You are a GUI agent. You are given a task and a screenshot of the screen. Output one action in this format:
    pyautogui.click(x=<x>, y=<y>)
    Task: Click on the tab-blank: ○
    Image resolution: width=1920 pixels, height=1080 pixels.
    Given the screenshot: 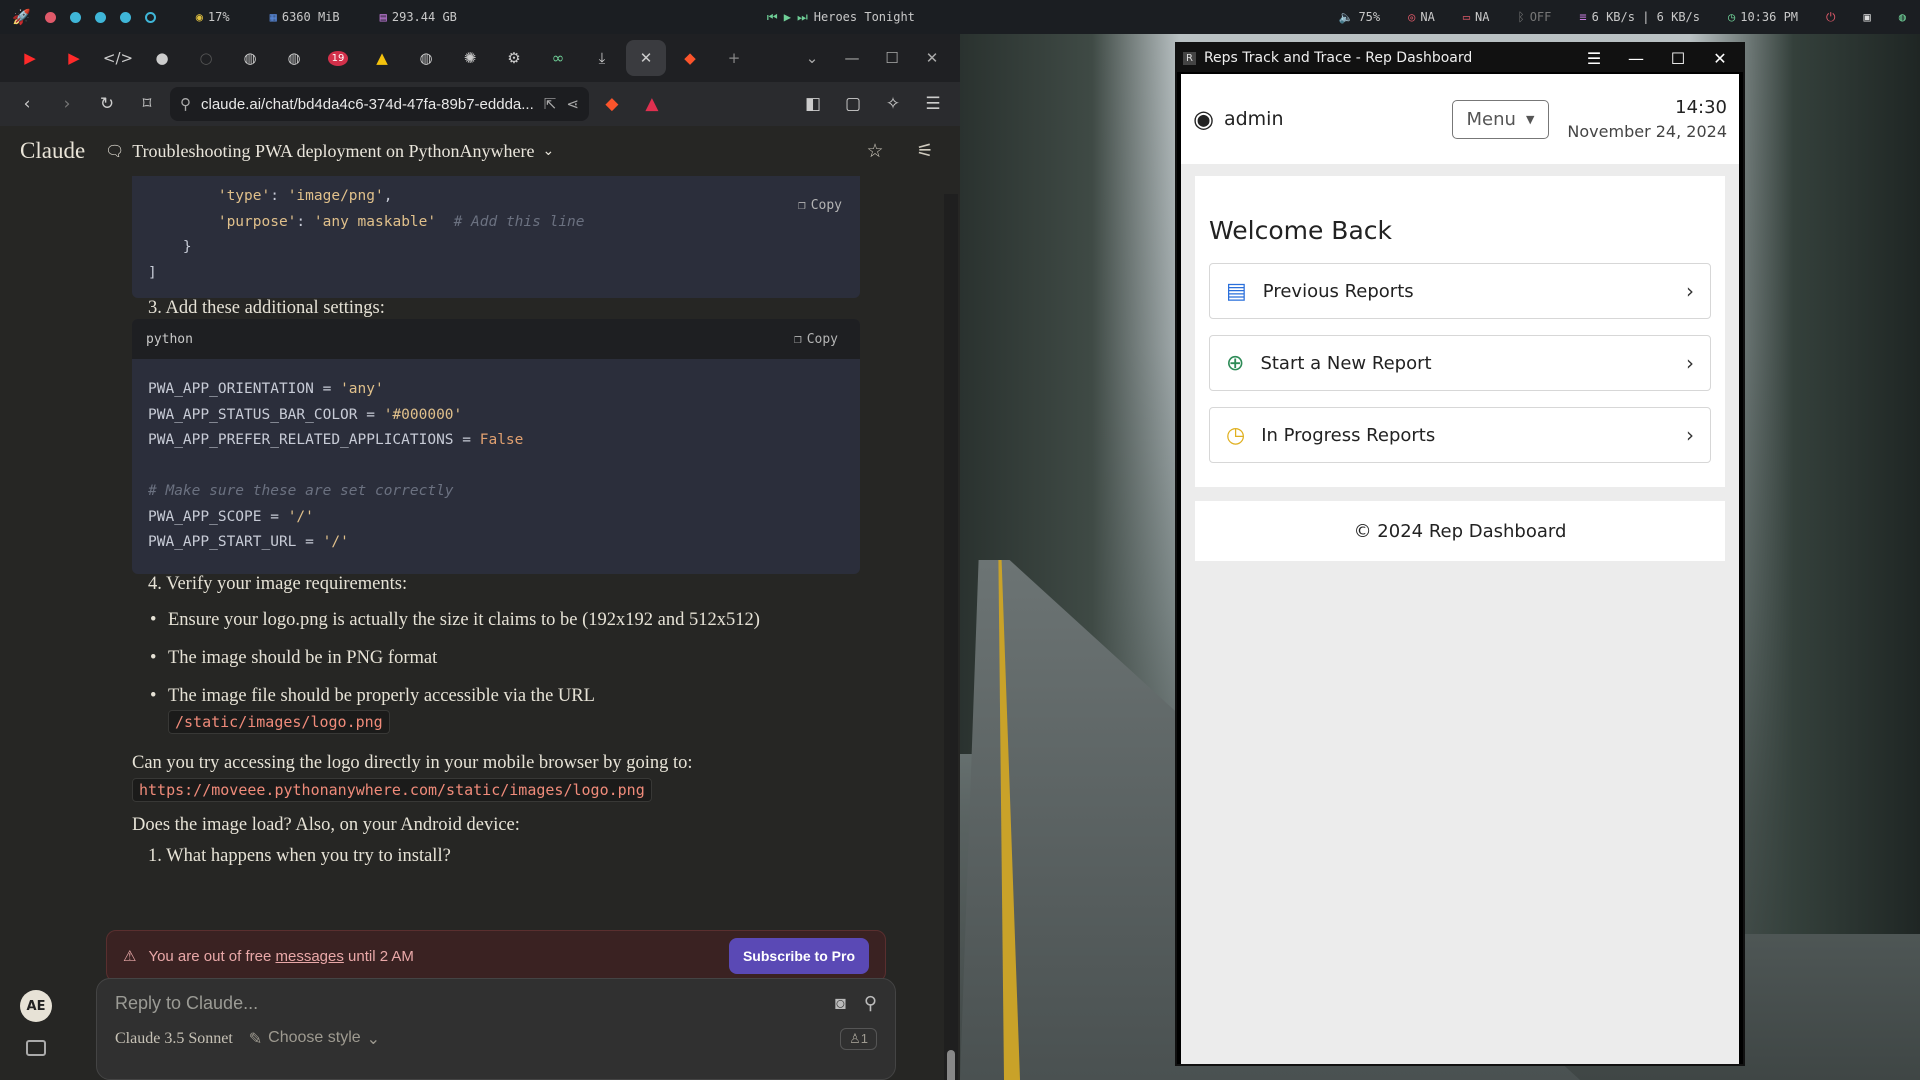 What is the action you would take?
    pyautogui.click(x=206, y=58)
    